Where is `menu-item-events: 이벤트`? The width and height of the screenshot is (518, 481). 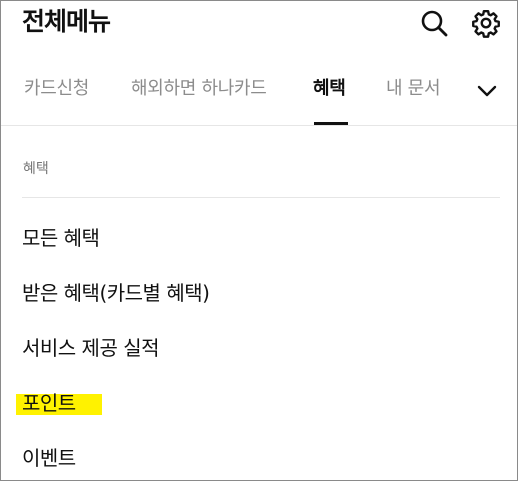 menu-item-events: 이벤트 is located at coordinates (49, 458).